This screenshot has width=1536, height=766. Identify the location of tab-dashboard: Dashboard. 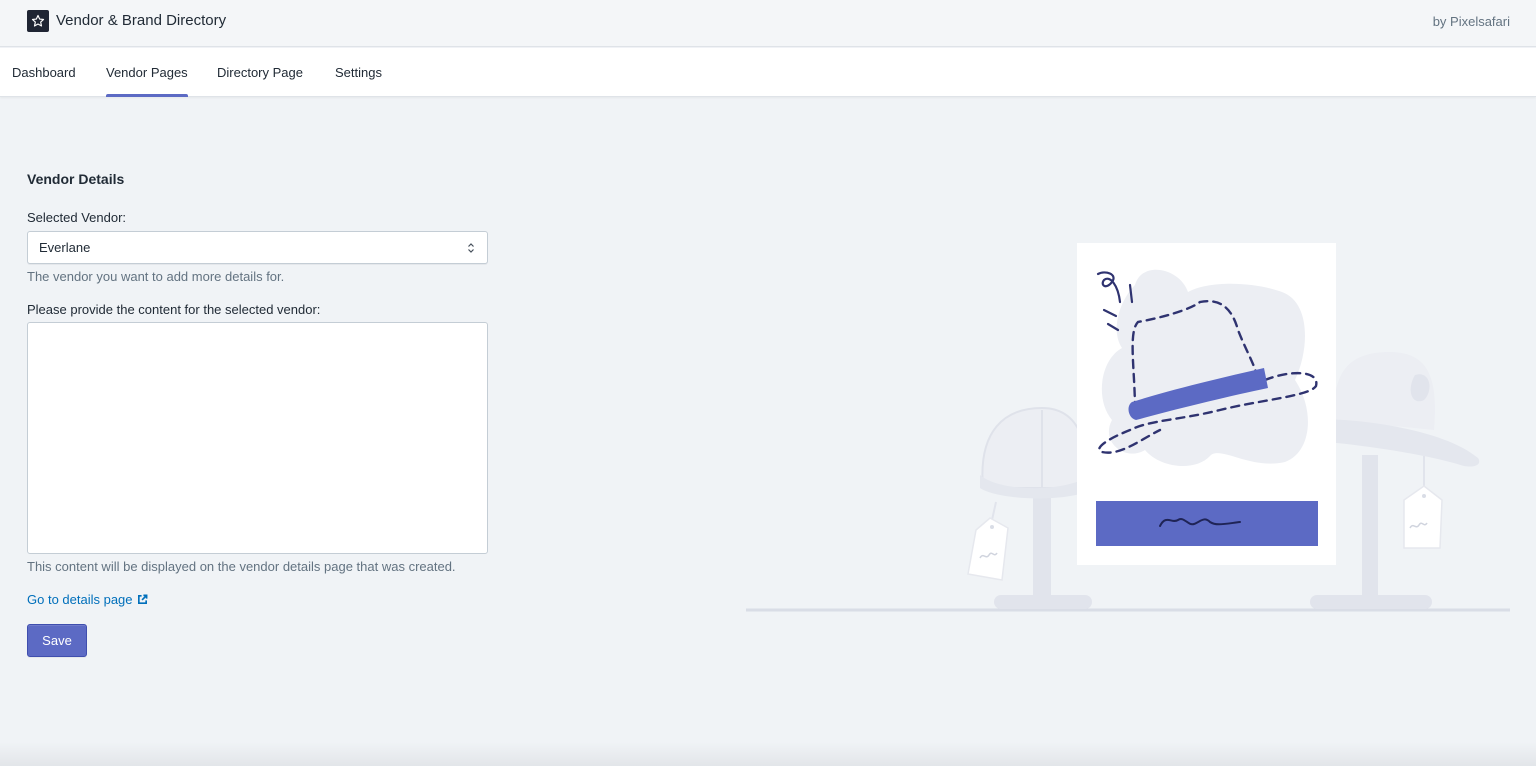
(44, 72).